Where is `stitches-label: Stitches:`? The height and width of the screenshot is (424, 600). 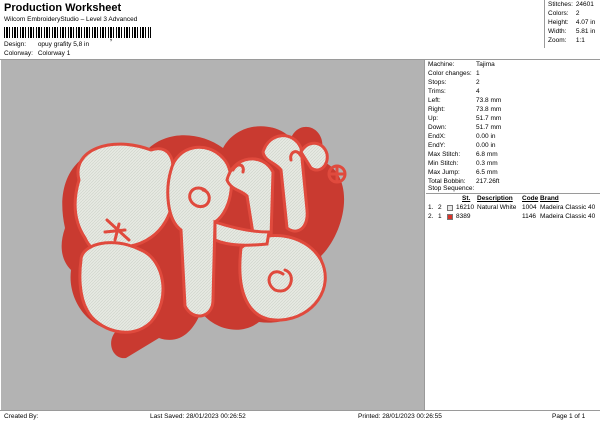 stitches-label: Stitches: is located at coordinates (560, 4).